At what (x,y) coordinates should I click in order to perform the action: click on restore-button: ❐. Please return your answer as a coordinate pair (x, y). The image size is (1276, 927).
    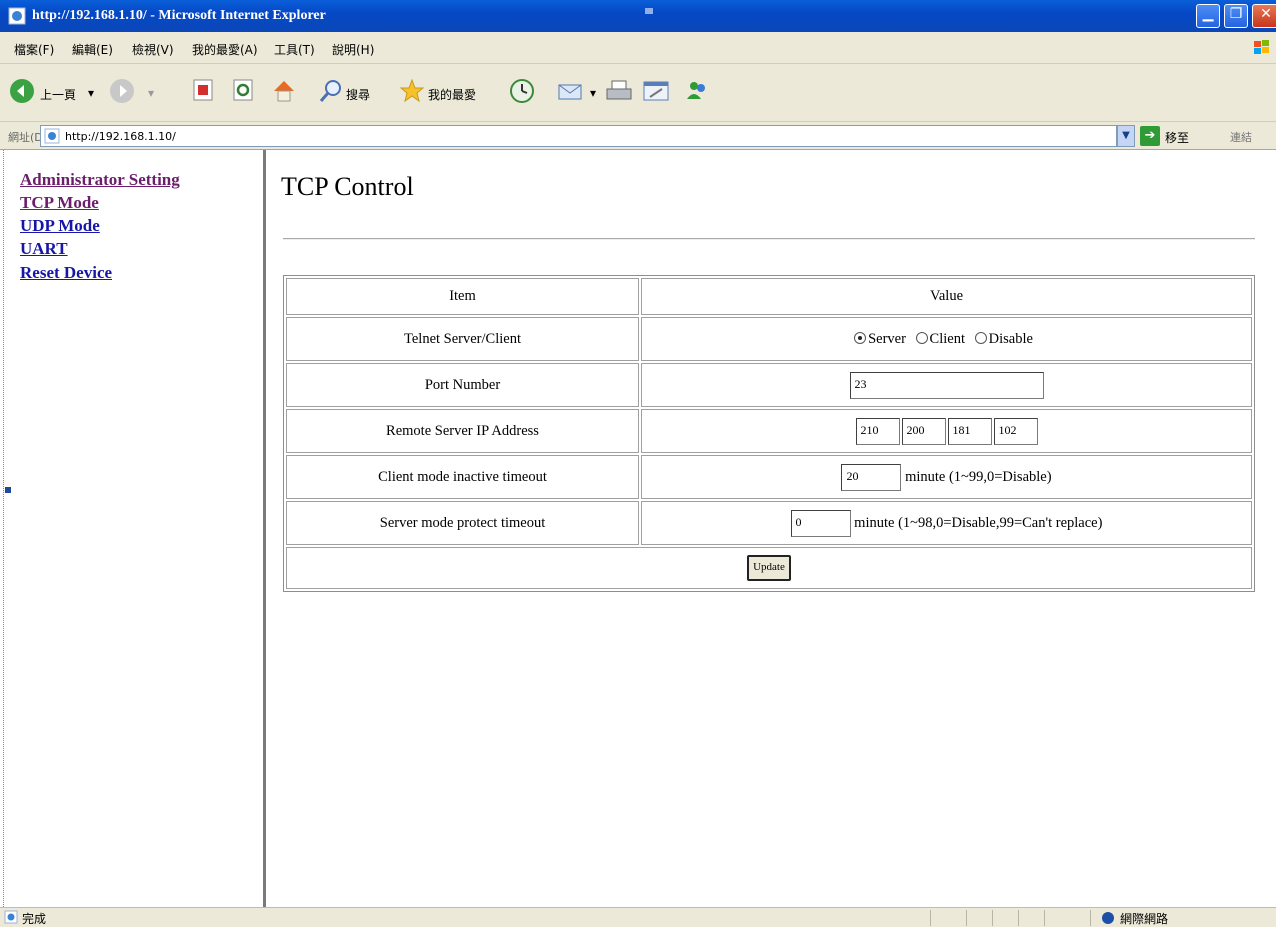
    Looking at the image, I should click on (1236, 16).